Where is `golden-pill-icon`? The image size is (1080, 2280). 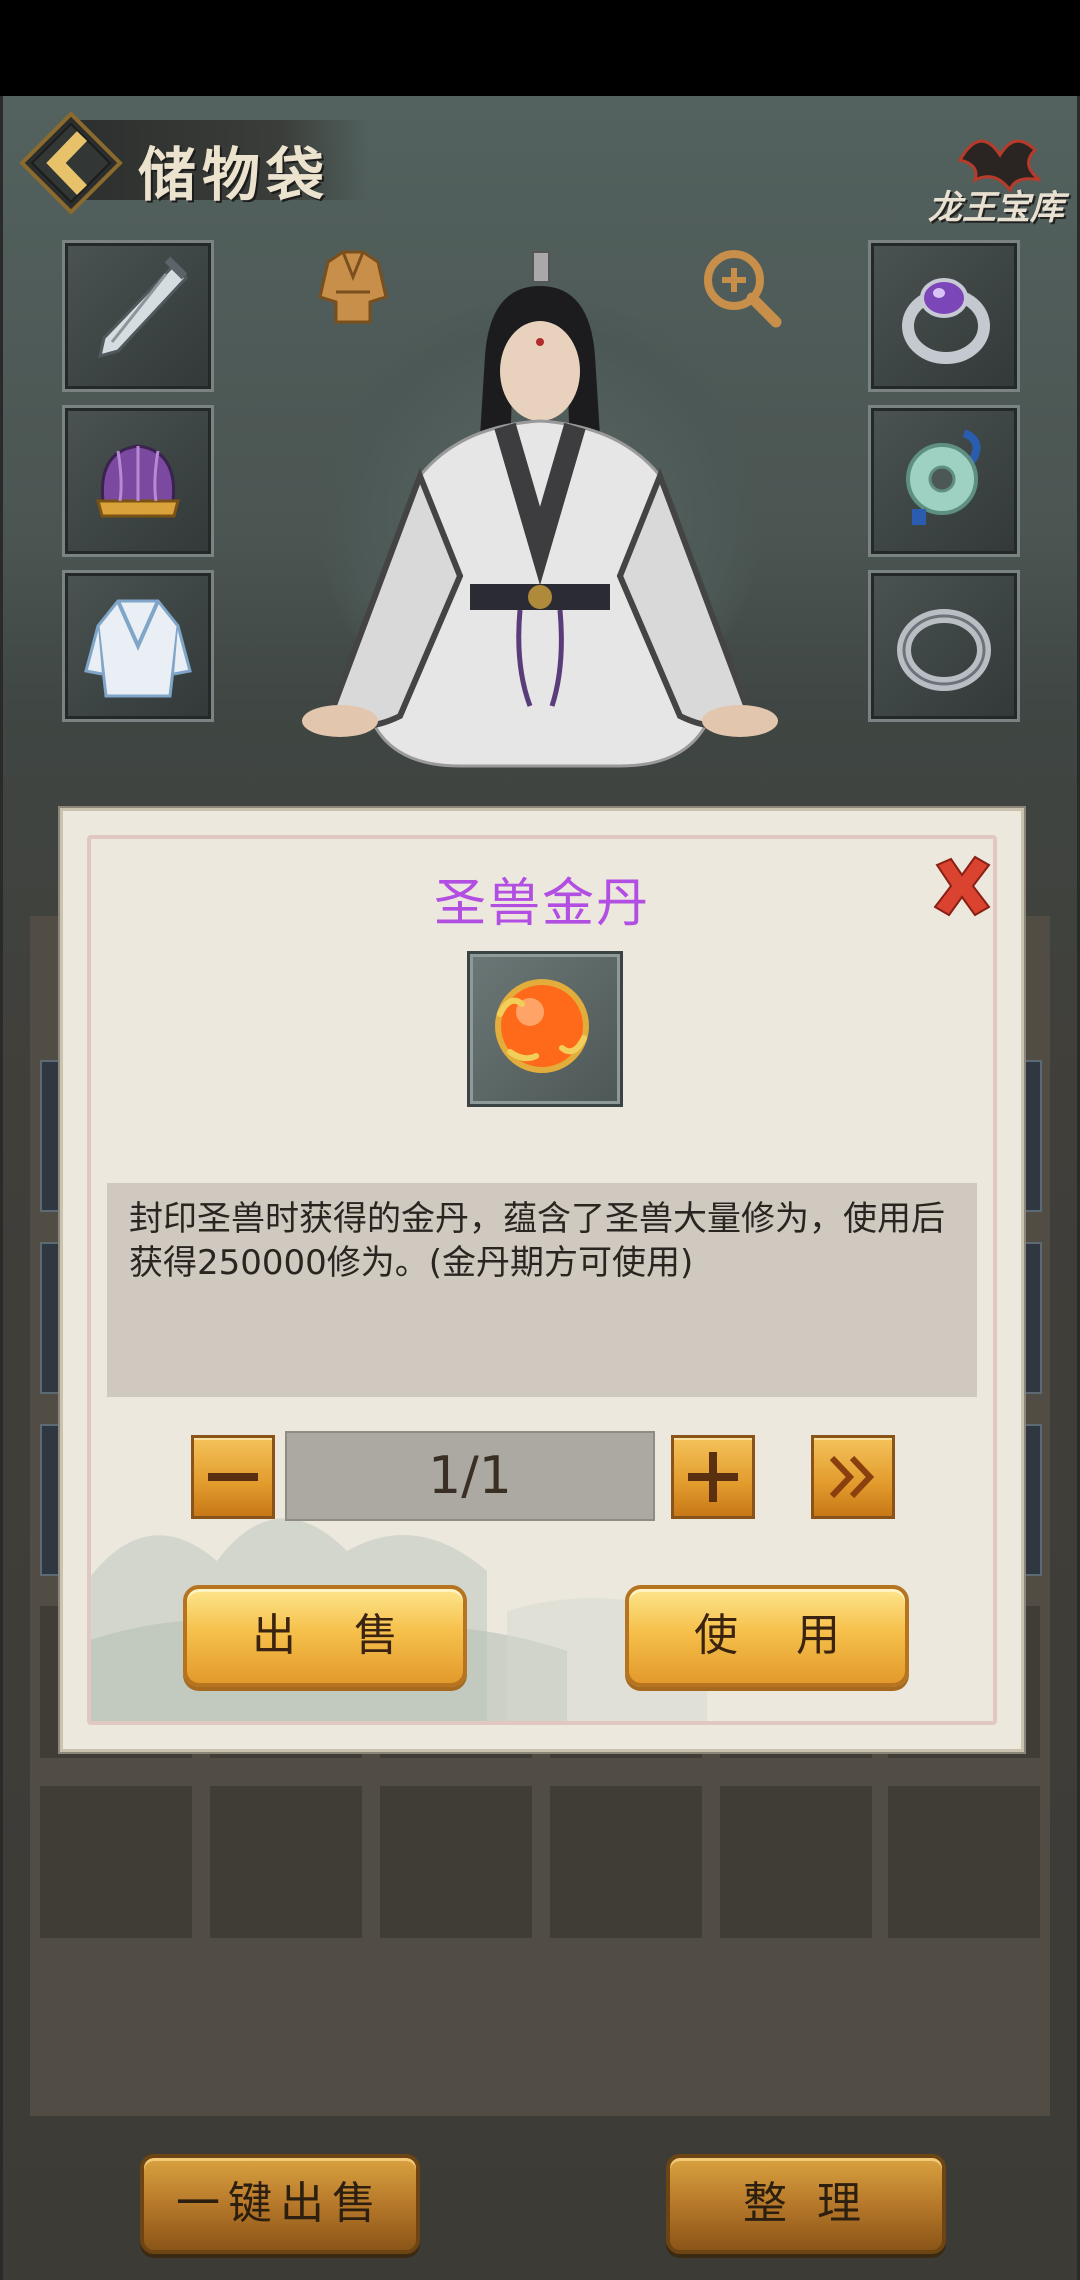
golden-pill-icon is located at coordinates (542, 1026).